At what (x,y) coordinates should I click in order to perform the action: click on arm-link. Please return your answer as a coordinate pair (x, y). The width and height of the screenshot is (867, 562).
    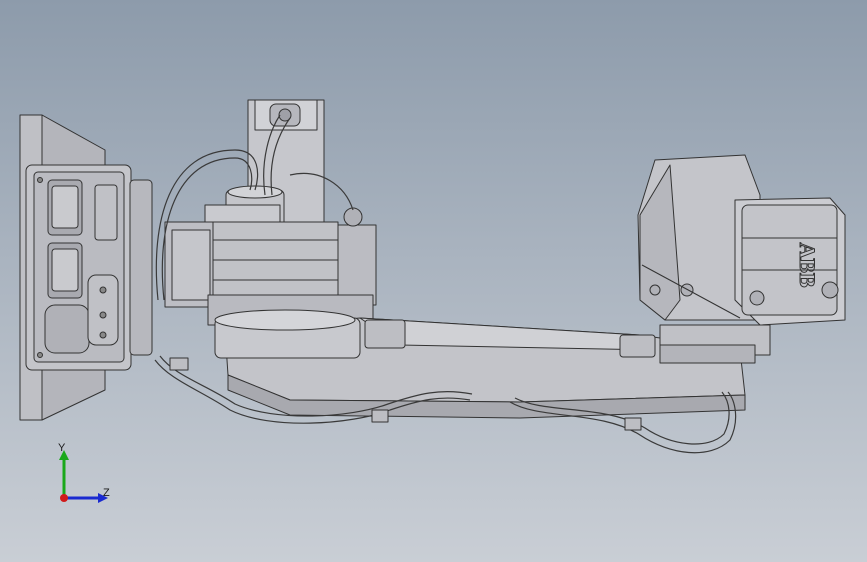
    Looking at the image, I should click on (492, 364).